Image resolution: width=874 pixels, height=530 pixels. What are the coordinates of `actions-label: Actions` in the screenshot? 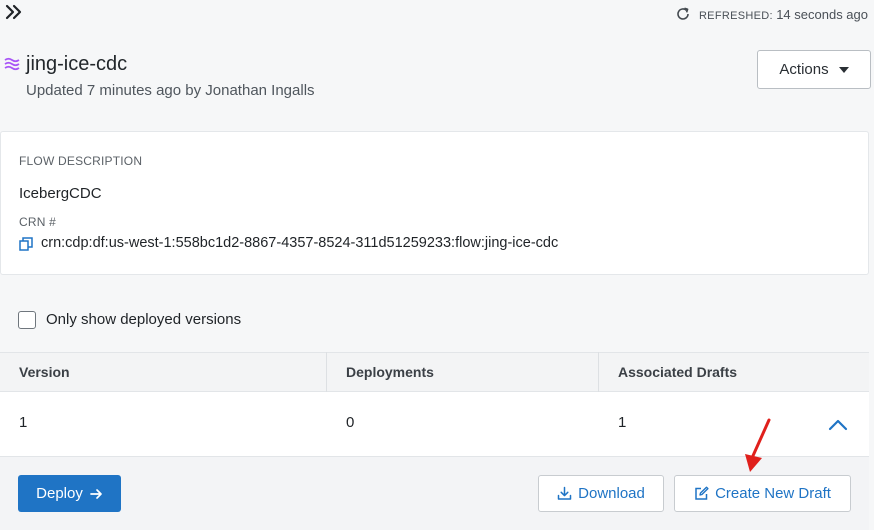 It's located at (804, 69).